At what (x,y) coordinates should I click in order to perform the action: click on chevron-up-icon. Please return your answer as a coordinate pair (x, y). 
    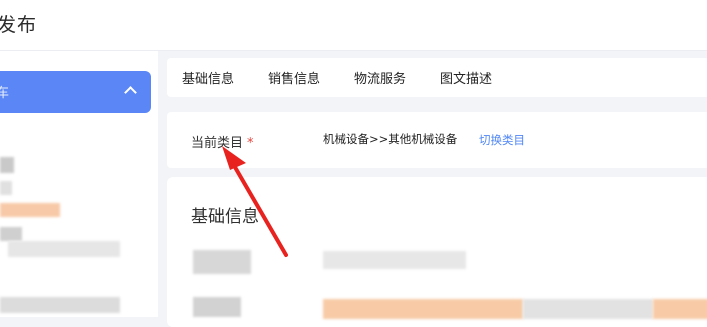
    Looking at the image, I should click on (130, 92).